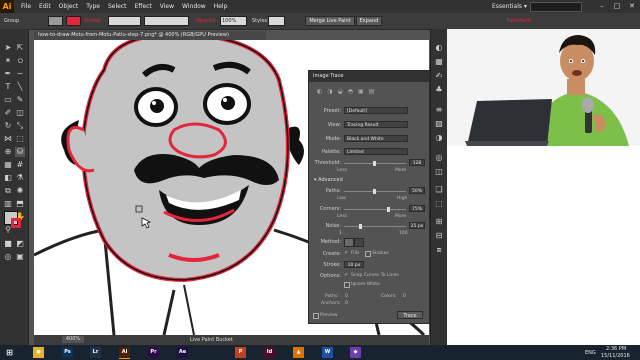 The height and width of the screenshot is (360, 640). What do you see at coordinates (439, 90) in the screenshot?
I see `symbols-panel-icon: ♣` at bounding box center [439, 90].